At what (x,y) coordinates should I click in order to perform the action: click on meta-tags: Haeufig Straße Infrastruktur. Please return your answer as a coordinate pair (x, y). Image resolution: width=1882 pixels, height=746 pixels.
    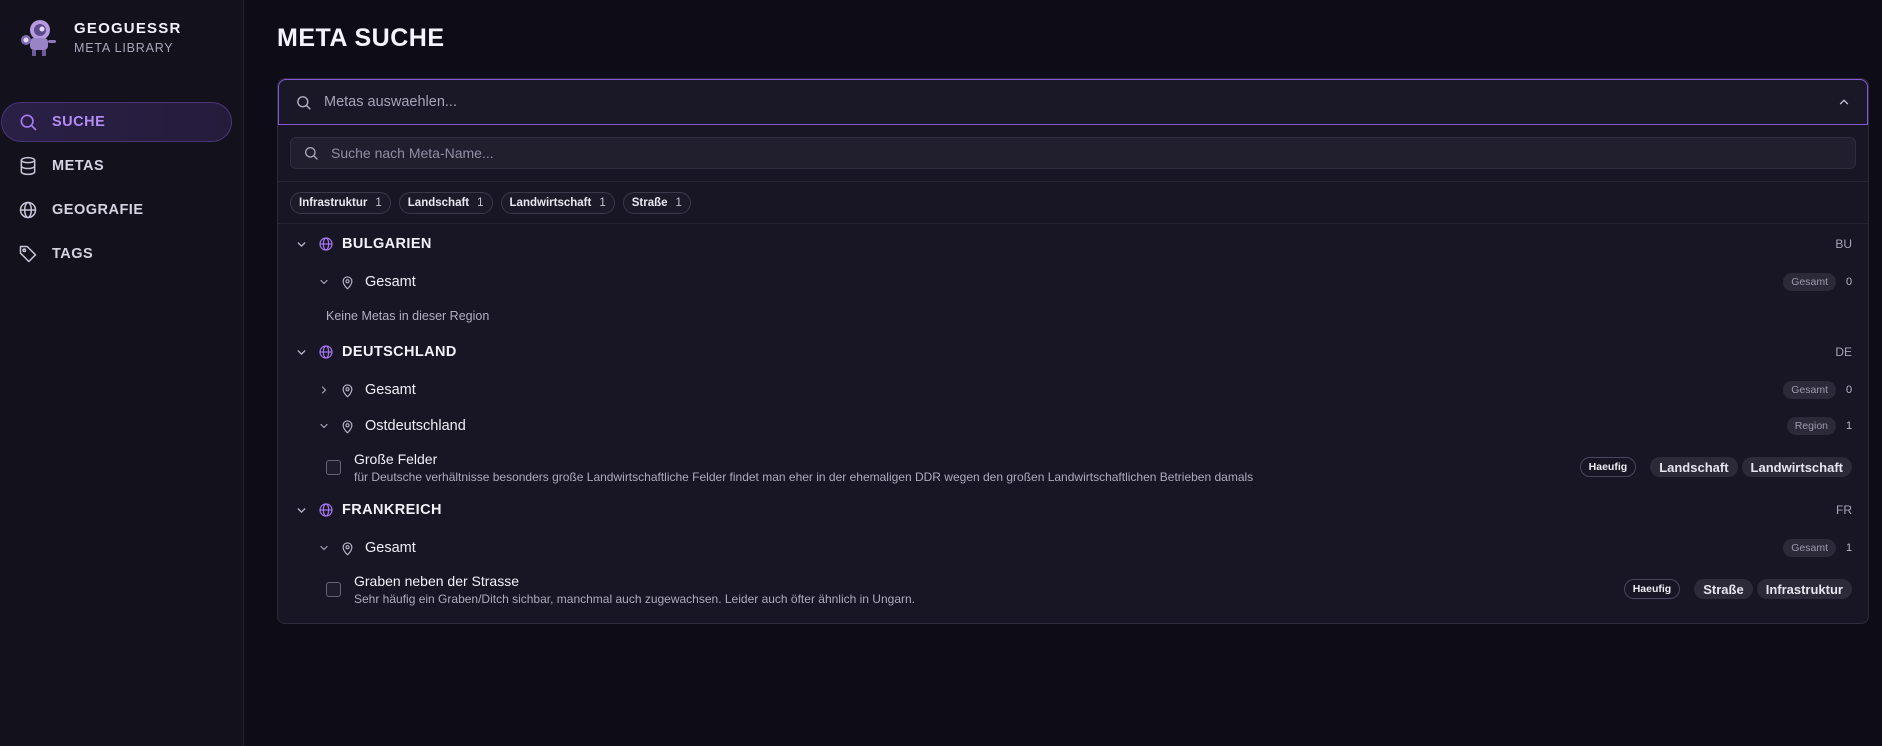
    Looking at the image, I should click on (1737, 589).